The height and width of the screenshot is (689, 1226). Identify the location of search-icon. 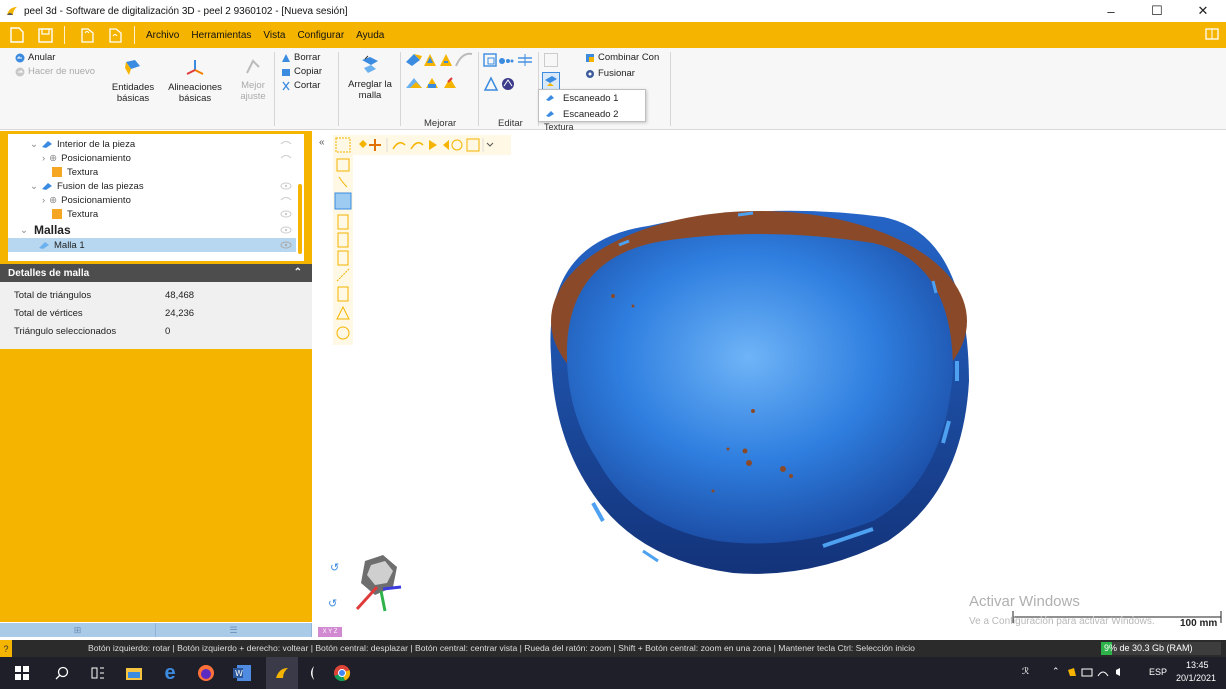
(62, 673).